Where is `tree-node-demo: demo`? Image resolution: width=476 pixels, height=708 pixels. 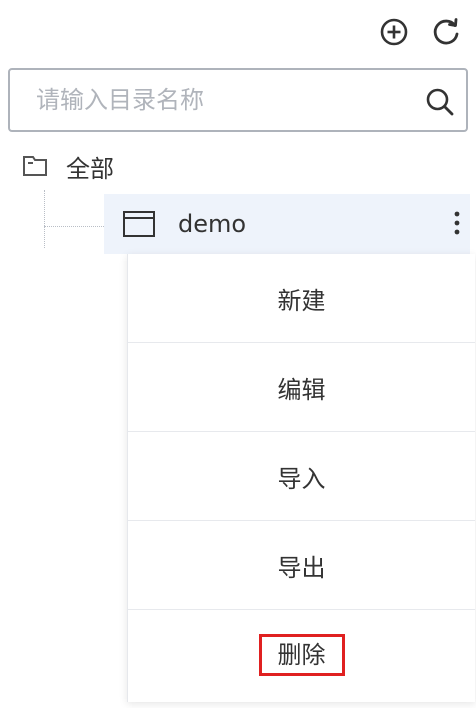
tree-node-demo: demo is located at coordinates (287, 224).